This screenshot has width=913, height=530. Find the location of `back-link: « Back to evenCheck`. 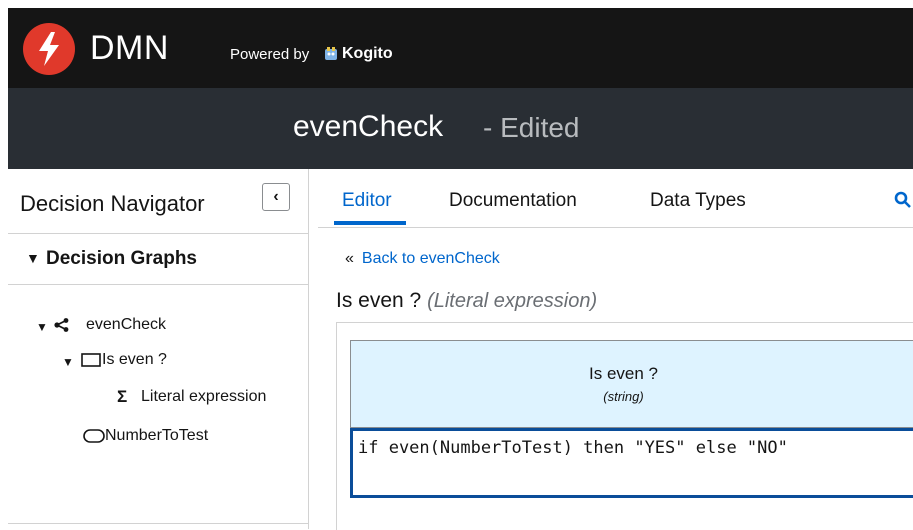

back-link: « Back to evenCheck is located at coordinates (422, 259).